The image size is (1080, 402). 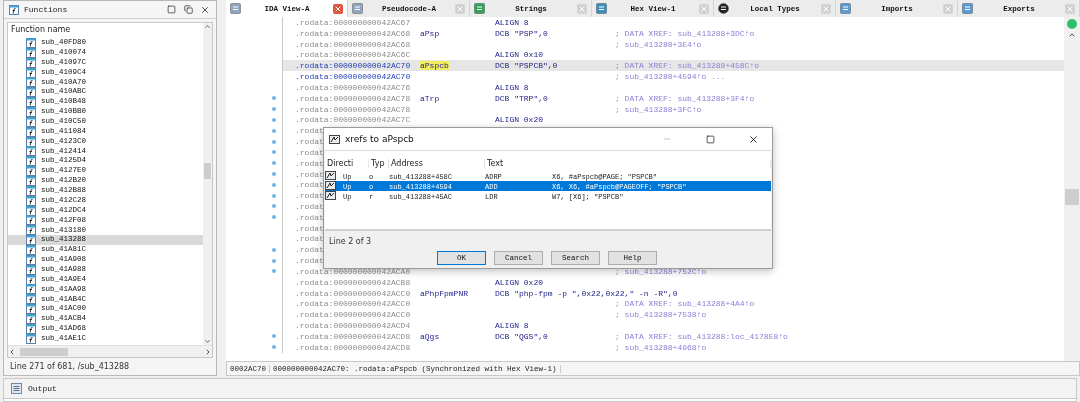 I want to click on line-comment: ; sub_413288+3E4↑o, so click(x=658, y=44).